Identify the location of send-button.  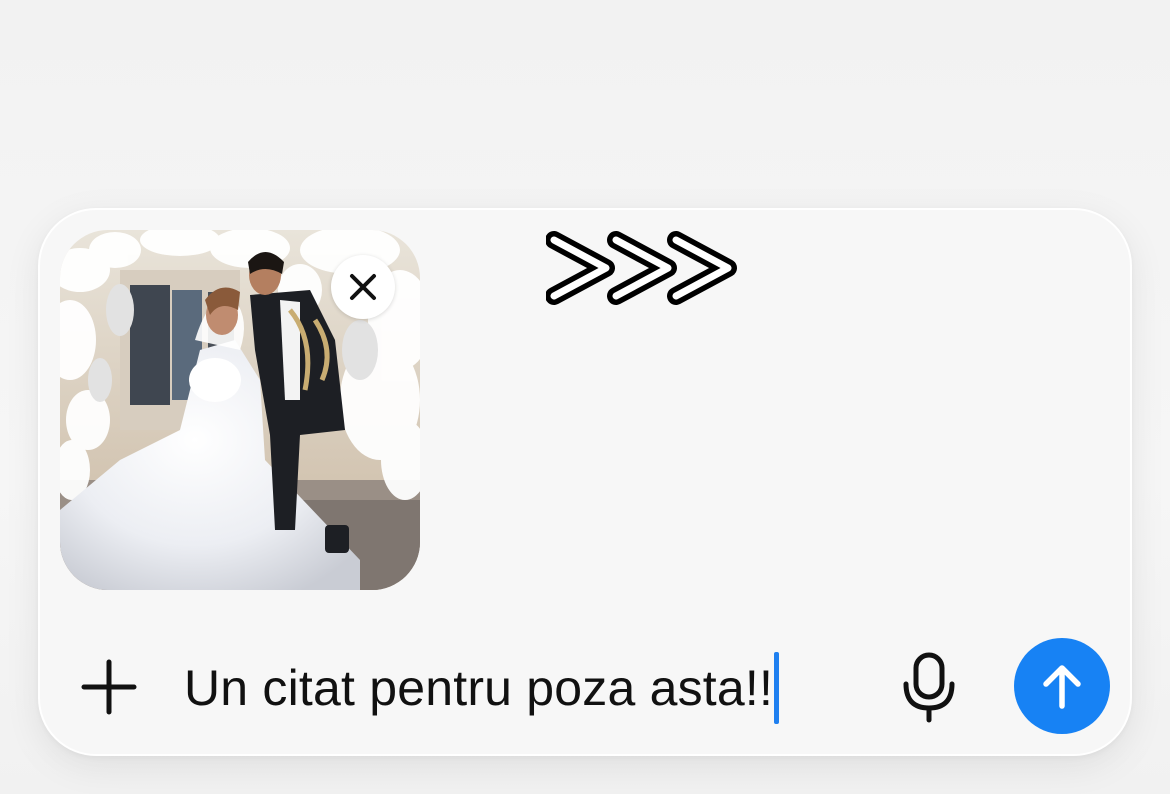
(1062, 686).